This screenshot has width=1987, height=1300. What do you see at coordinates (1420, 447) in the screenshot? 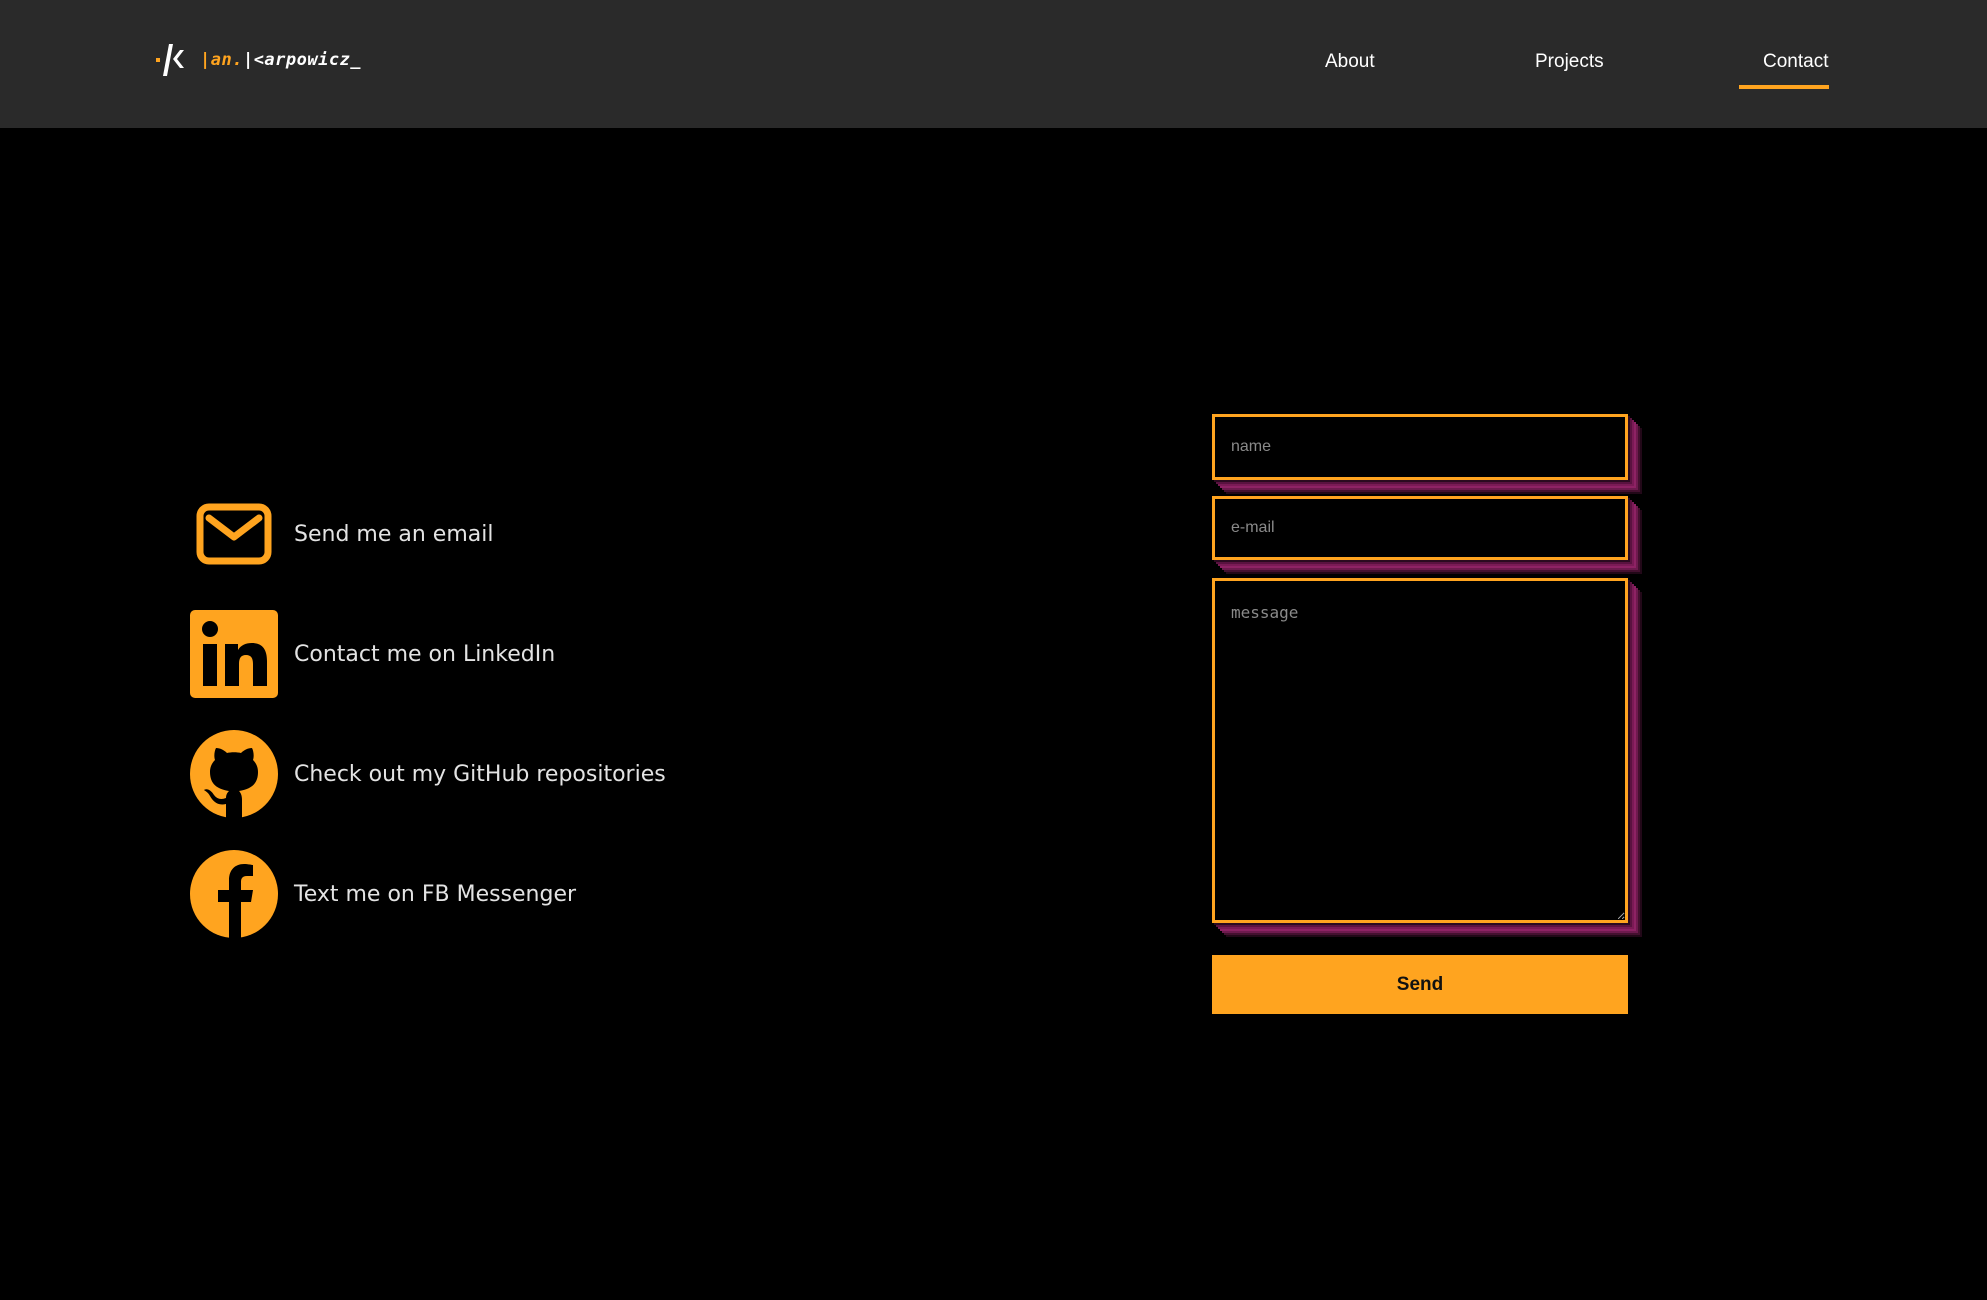
I see `name-input` at bounding box center [1420, 447].